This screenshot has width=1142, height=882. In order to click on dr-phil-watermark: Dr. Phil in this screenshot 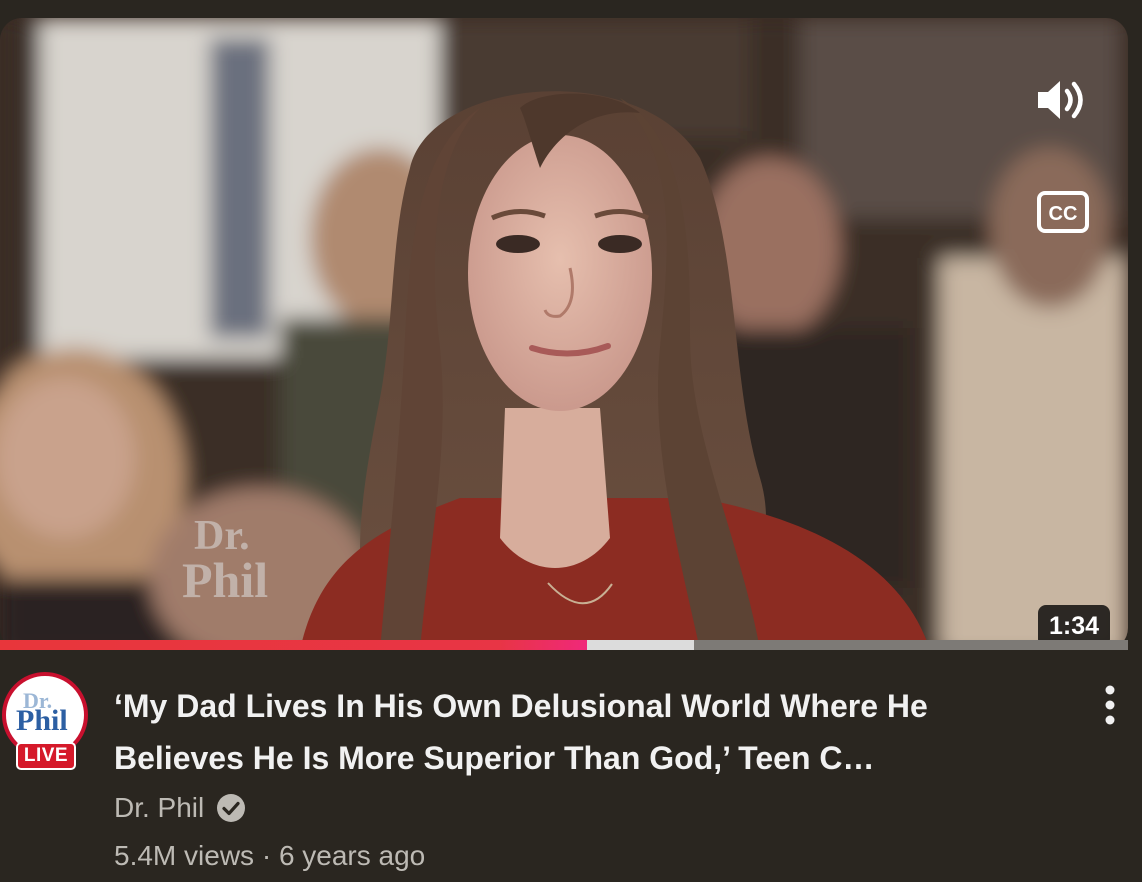, I will do `click(247, 561)`.